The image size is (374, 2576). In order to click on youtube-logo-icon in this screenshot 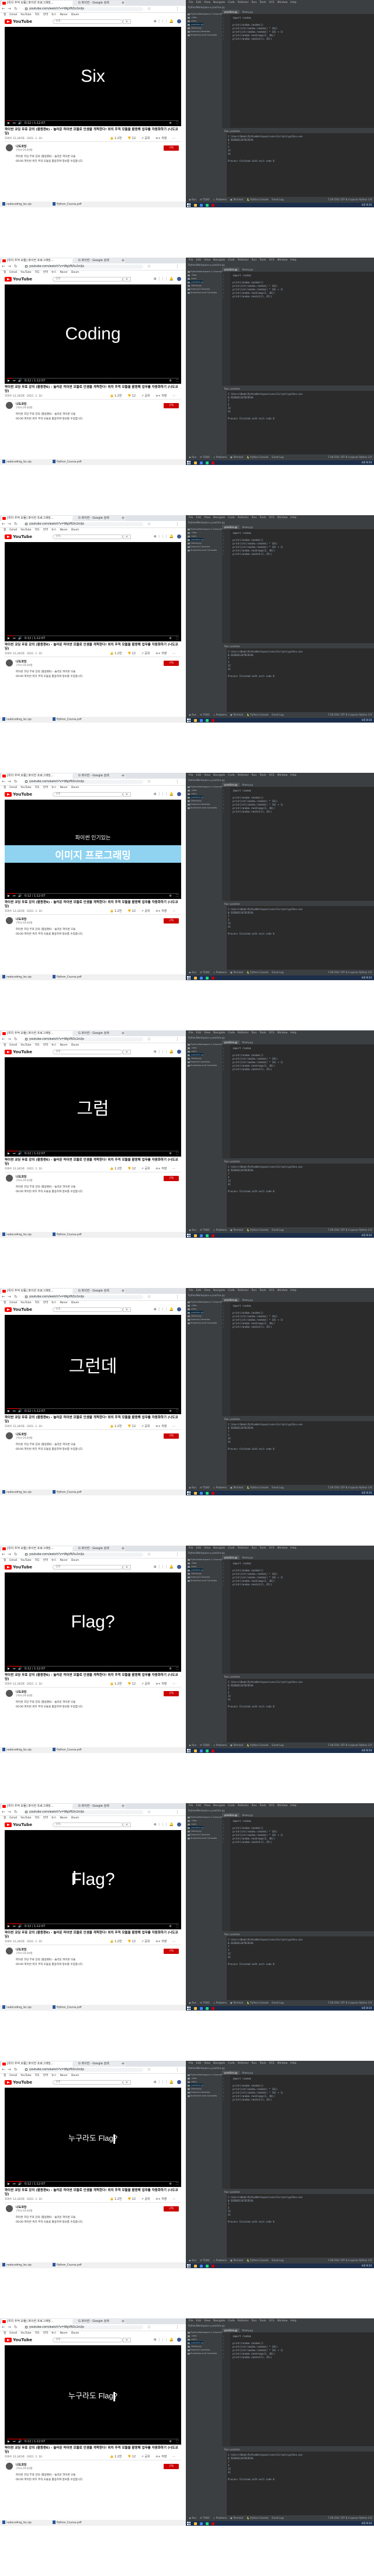, I will do `click(8, 1052)`.